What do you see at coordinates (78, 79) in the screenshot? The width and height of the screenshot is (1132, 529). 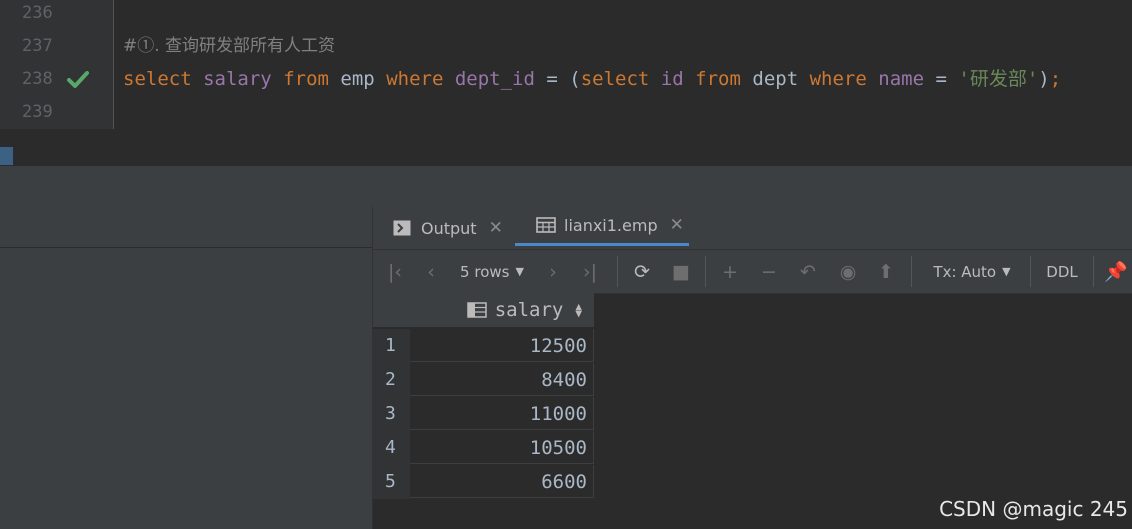 I see `execution-success-check-icon` at bounding box center [78, 79].